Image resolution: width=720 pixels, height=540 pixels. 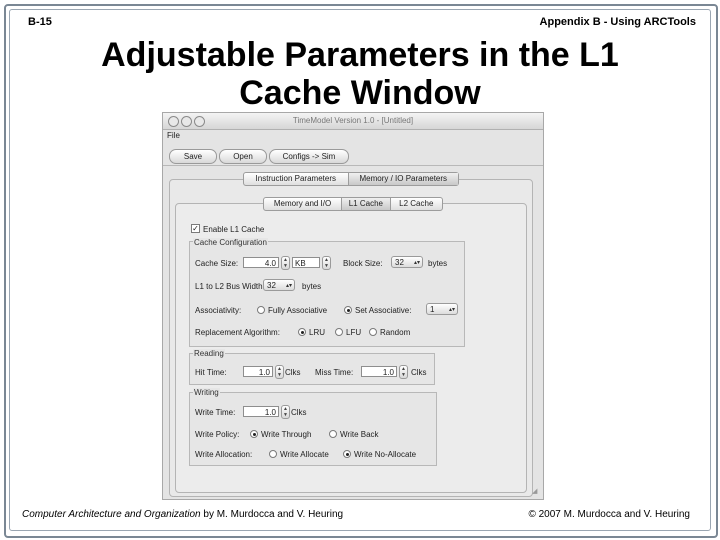 What do you see at coordinates (218, 310) in the screenshot?
I see `associativity-label: Associativity:` at bounding box center [218, 310].